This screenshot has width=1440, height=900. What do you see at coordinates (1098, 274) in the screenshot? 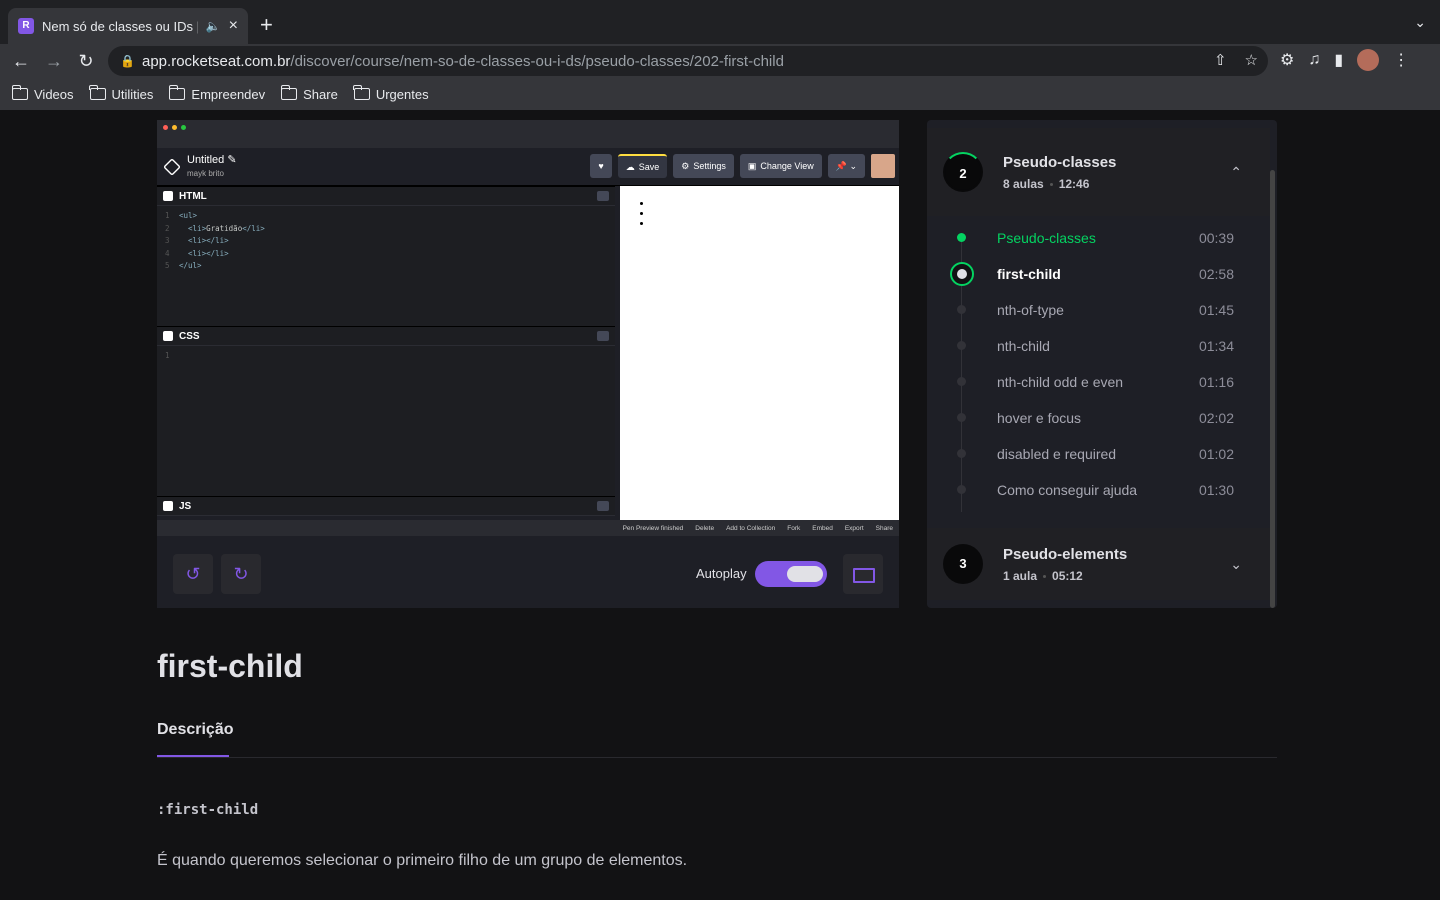
I see `lesson-item: first-child 02:58` at bounding box center [1098, 274].